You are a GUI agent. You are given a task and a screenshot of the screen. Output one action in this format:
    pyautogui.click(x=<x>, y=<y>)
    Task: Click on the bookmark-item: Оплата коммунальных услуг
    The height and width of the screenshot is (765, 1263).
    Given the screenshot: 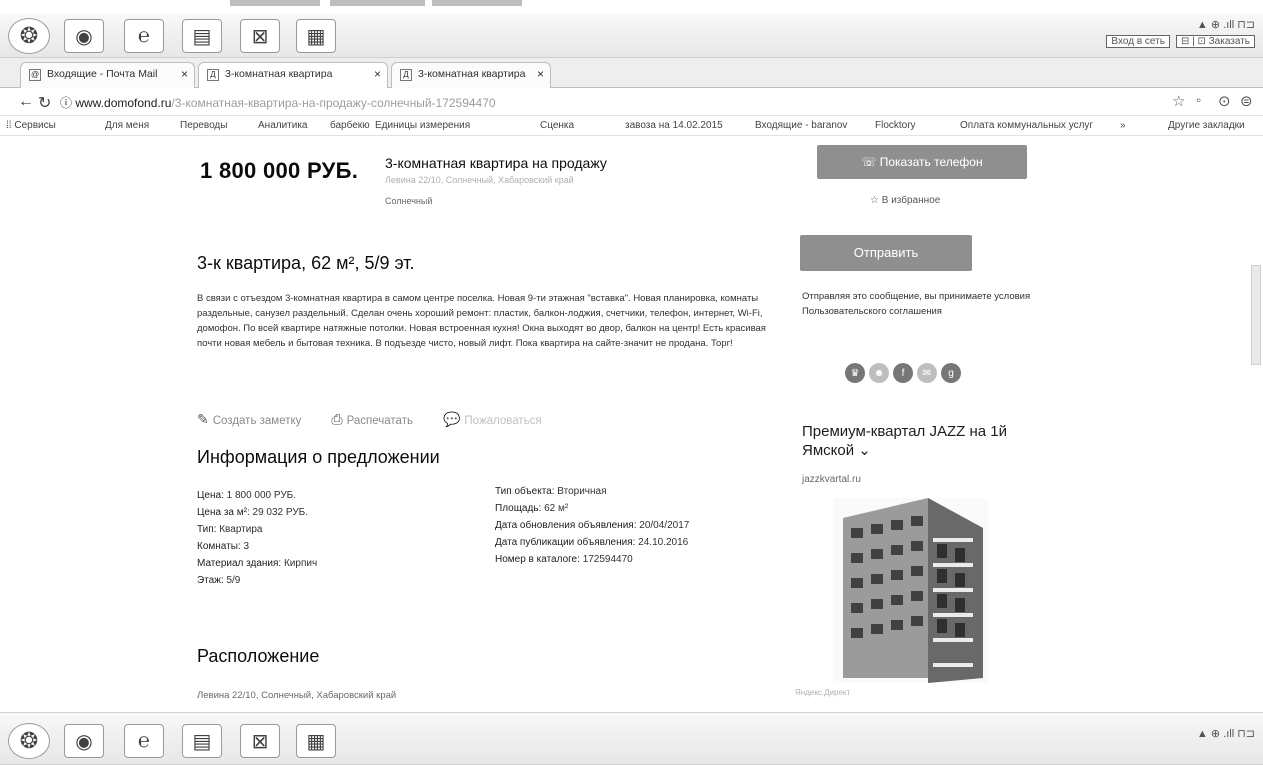 What is the action you would take?
    pyautogui.click(x=1026, y=125)
    